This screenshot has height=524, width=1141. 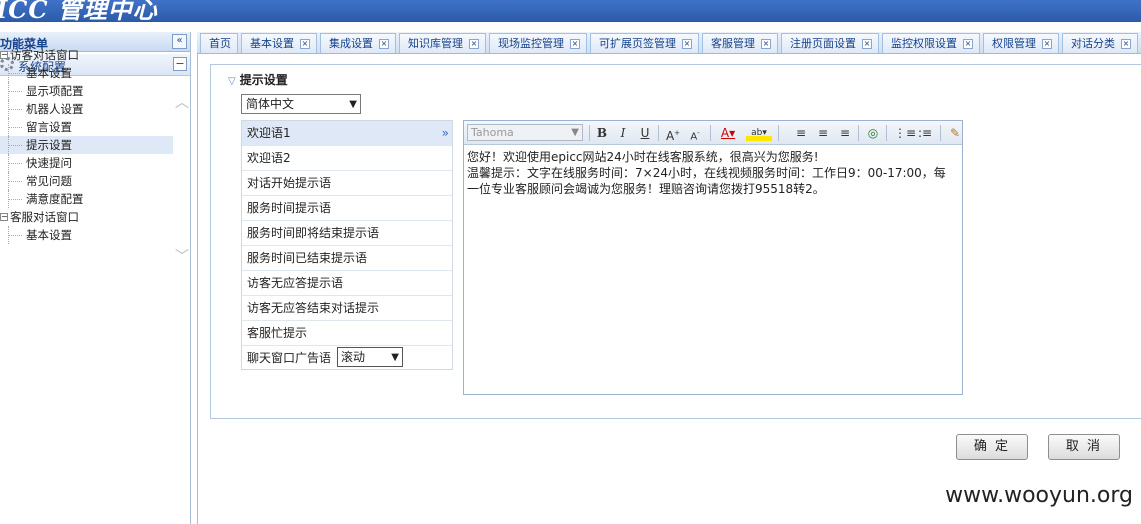 What do you see at coordinates (801, 133) in the screenshot?
I see `align-left-icon: ≡` at bounding box center [801, 133].